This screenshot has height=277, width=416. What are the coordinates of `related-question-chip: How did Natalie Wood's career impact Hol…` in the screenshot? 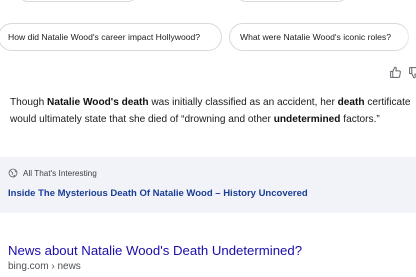 It's located at (111, 37).